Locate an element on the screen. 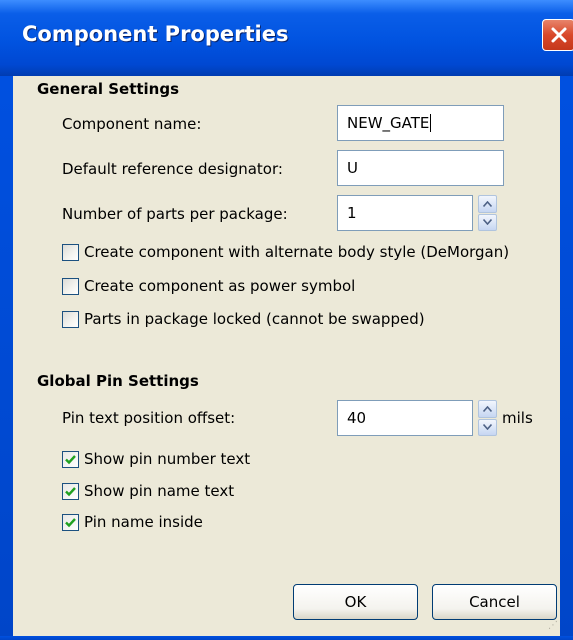 Image resolution: width=573 pixels, height=640 pixels. demorgan-checkbox is located at coordinates (70, 252).